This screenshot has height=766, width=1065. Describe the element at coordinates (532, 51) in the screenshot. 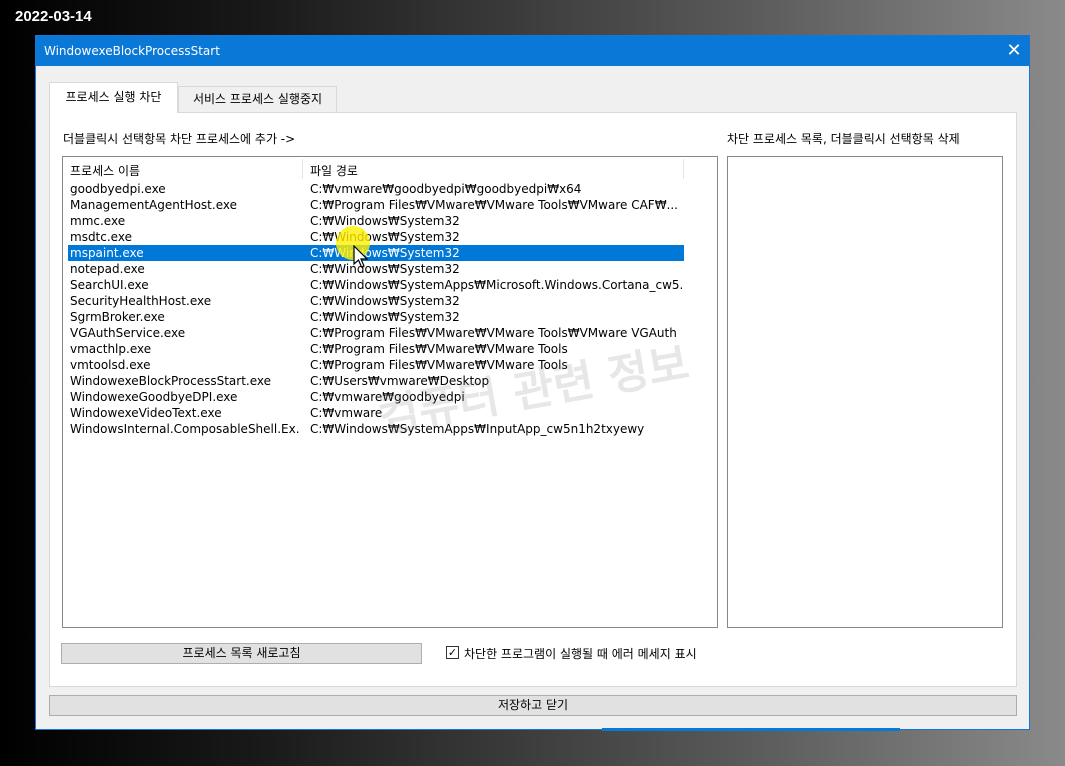

I see `title-bar: WindowexeBlockProcessStart ✕` at that location.